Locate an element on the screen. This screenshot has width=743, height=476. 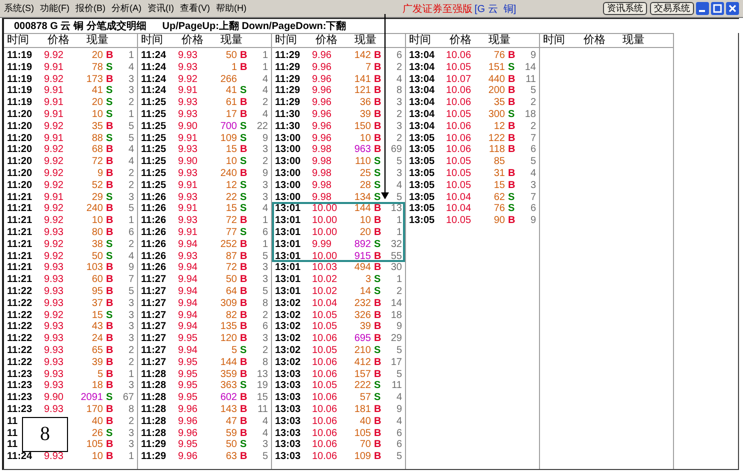
count-cell: 13 is located at coordinates (262, 374).